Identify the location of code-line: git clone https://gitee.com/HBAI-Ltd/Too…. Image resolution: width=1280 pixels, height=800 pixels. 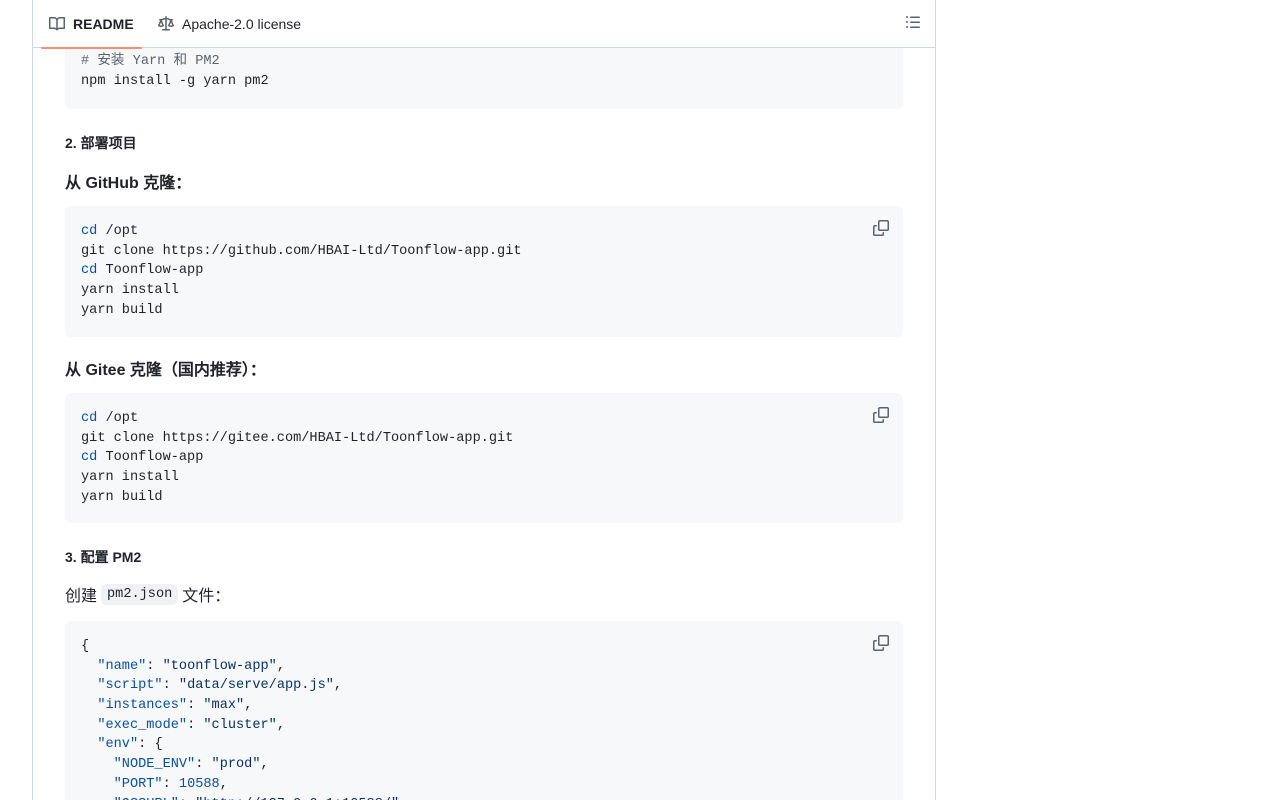
(484, 439).